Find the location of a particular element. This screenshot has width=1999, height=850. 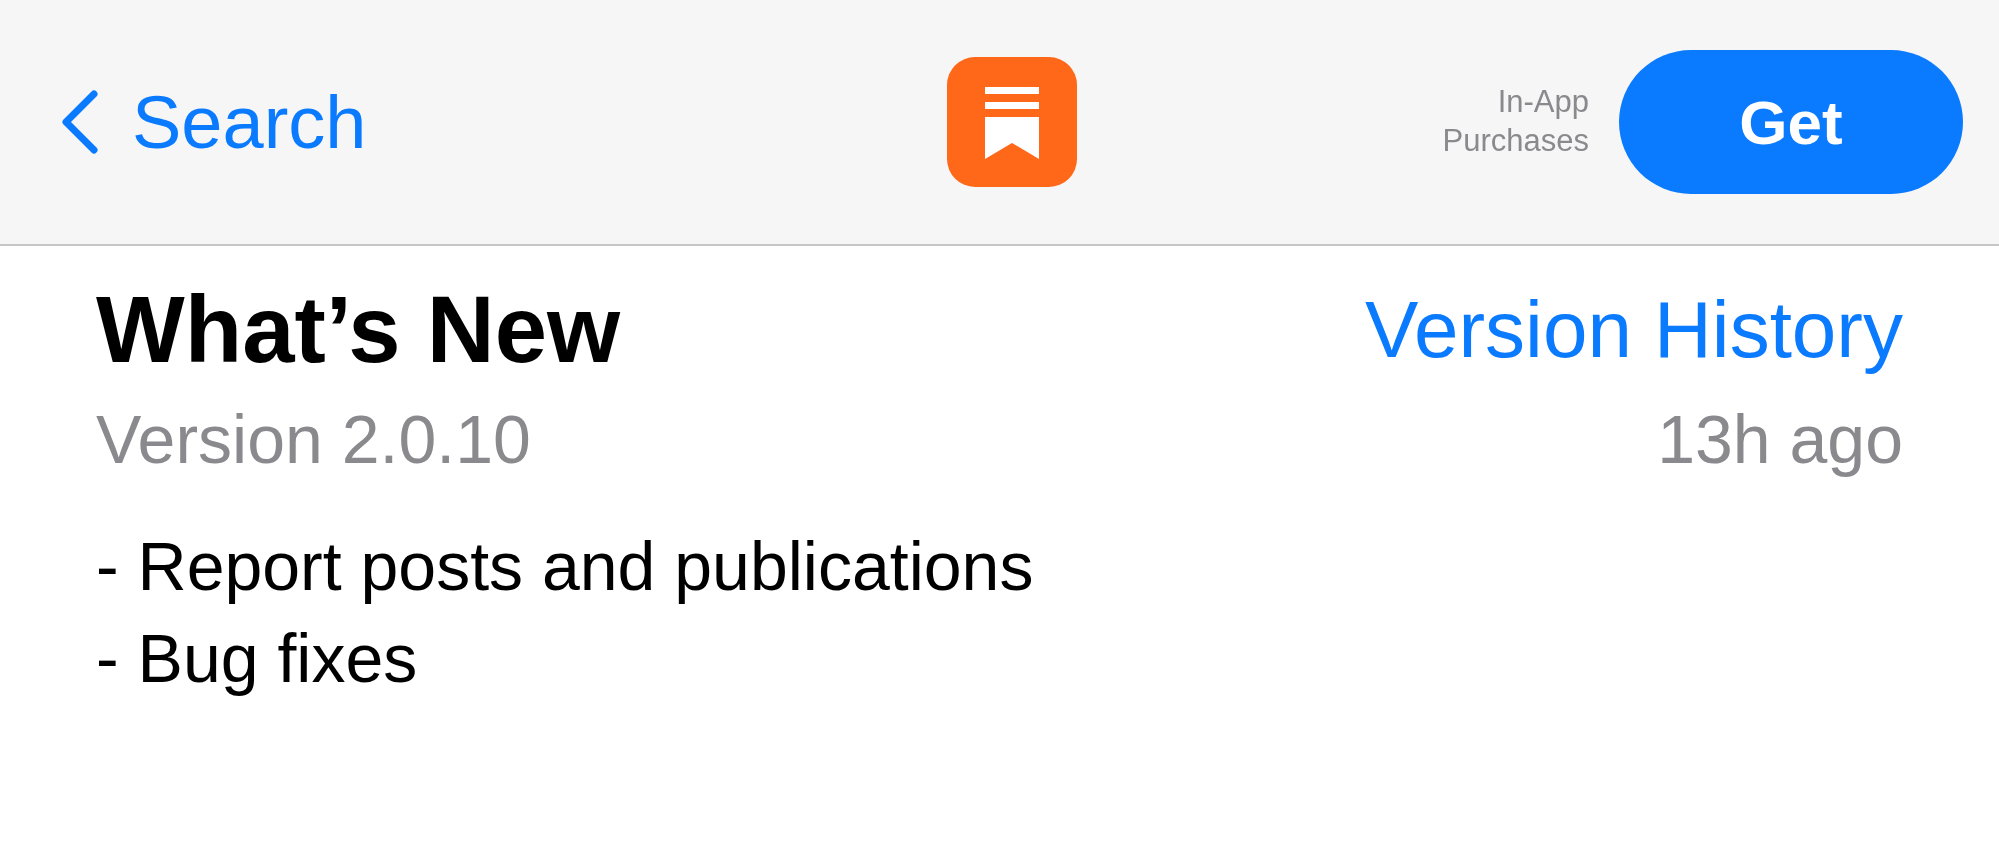

get-button: Get is located at coordinates (1791, 122).